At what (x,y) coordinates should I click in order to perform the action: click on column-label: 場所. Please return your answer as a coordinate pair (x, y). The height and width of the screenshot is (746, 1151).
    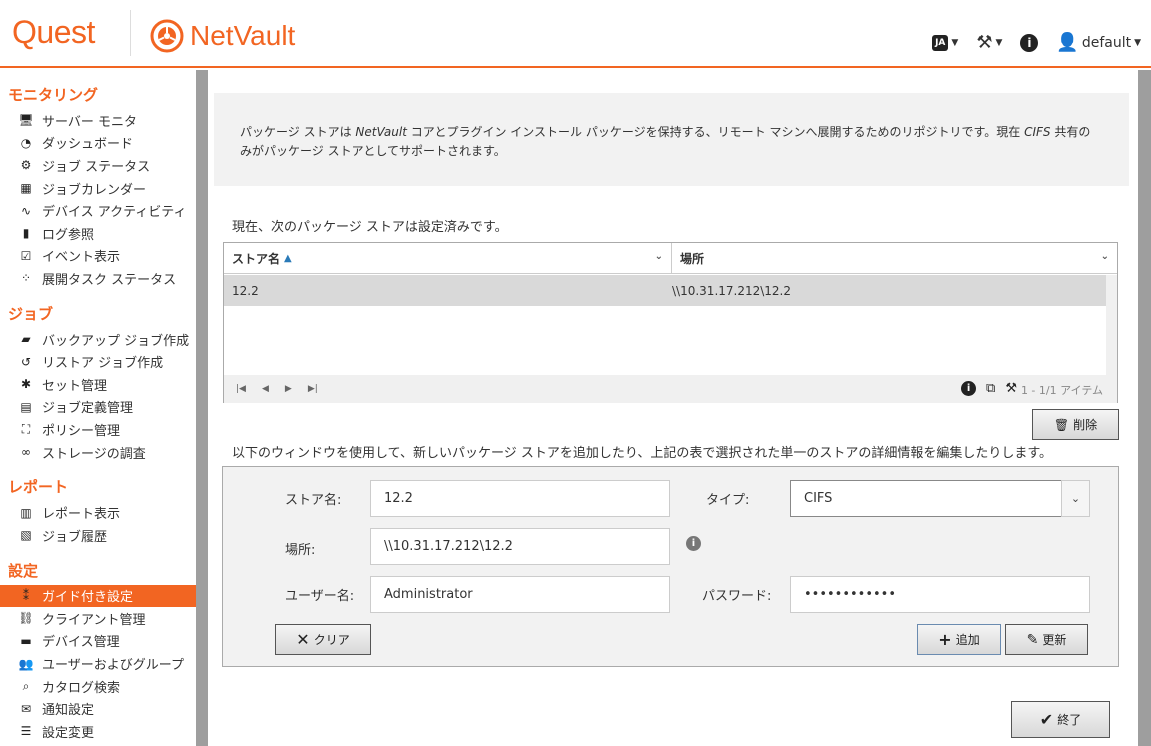
    Looking at the image, I should click on (692, 259).